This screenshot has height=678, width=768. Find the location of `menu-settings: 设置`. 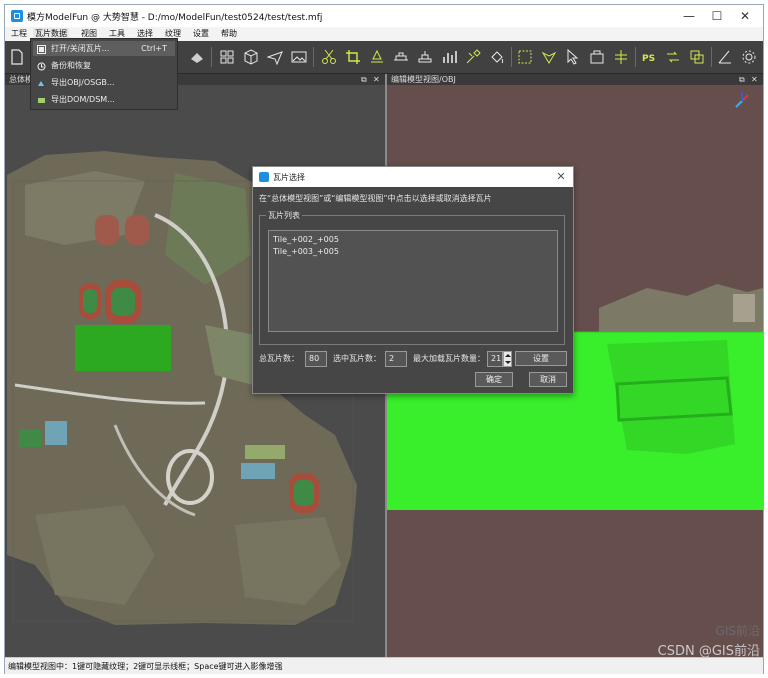

menu-settings: 设置 is located at coordinates (201, 34).